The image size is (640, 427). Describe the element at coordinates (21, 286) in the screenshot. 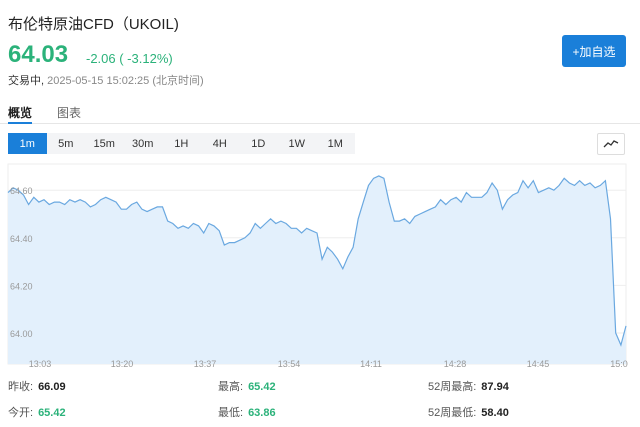

I see `y-tick-label: 64.20` at that location.